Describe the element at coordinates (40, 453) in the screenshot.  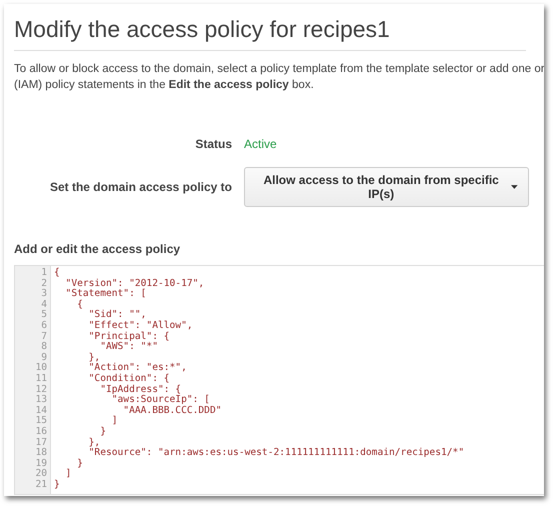
I see `line-number: 18` at that location.